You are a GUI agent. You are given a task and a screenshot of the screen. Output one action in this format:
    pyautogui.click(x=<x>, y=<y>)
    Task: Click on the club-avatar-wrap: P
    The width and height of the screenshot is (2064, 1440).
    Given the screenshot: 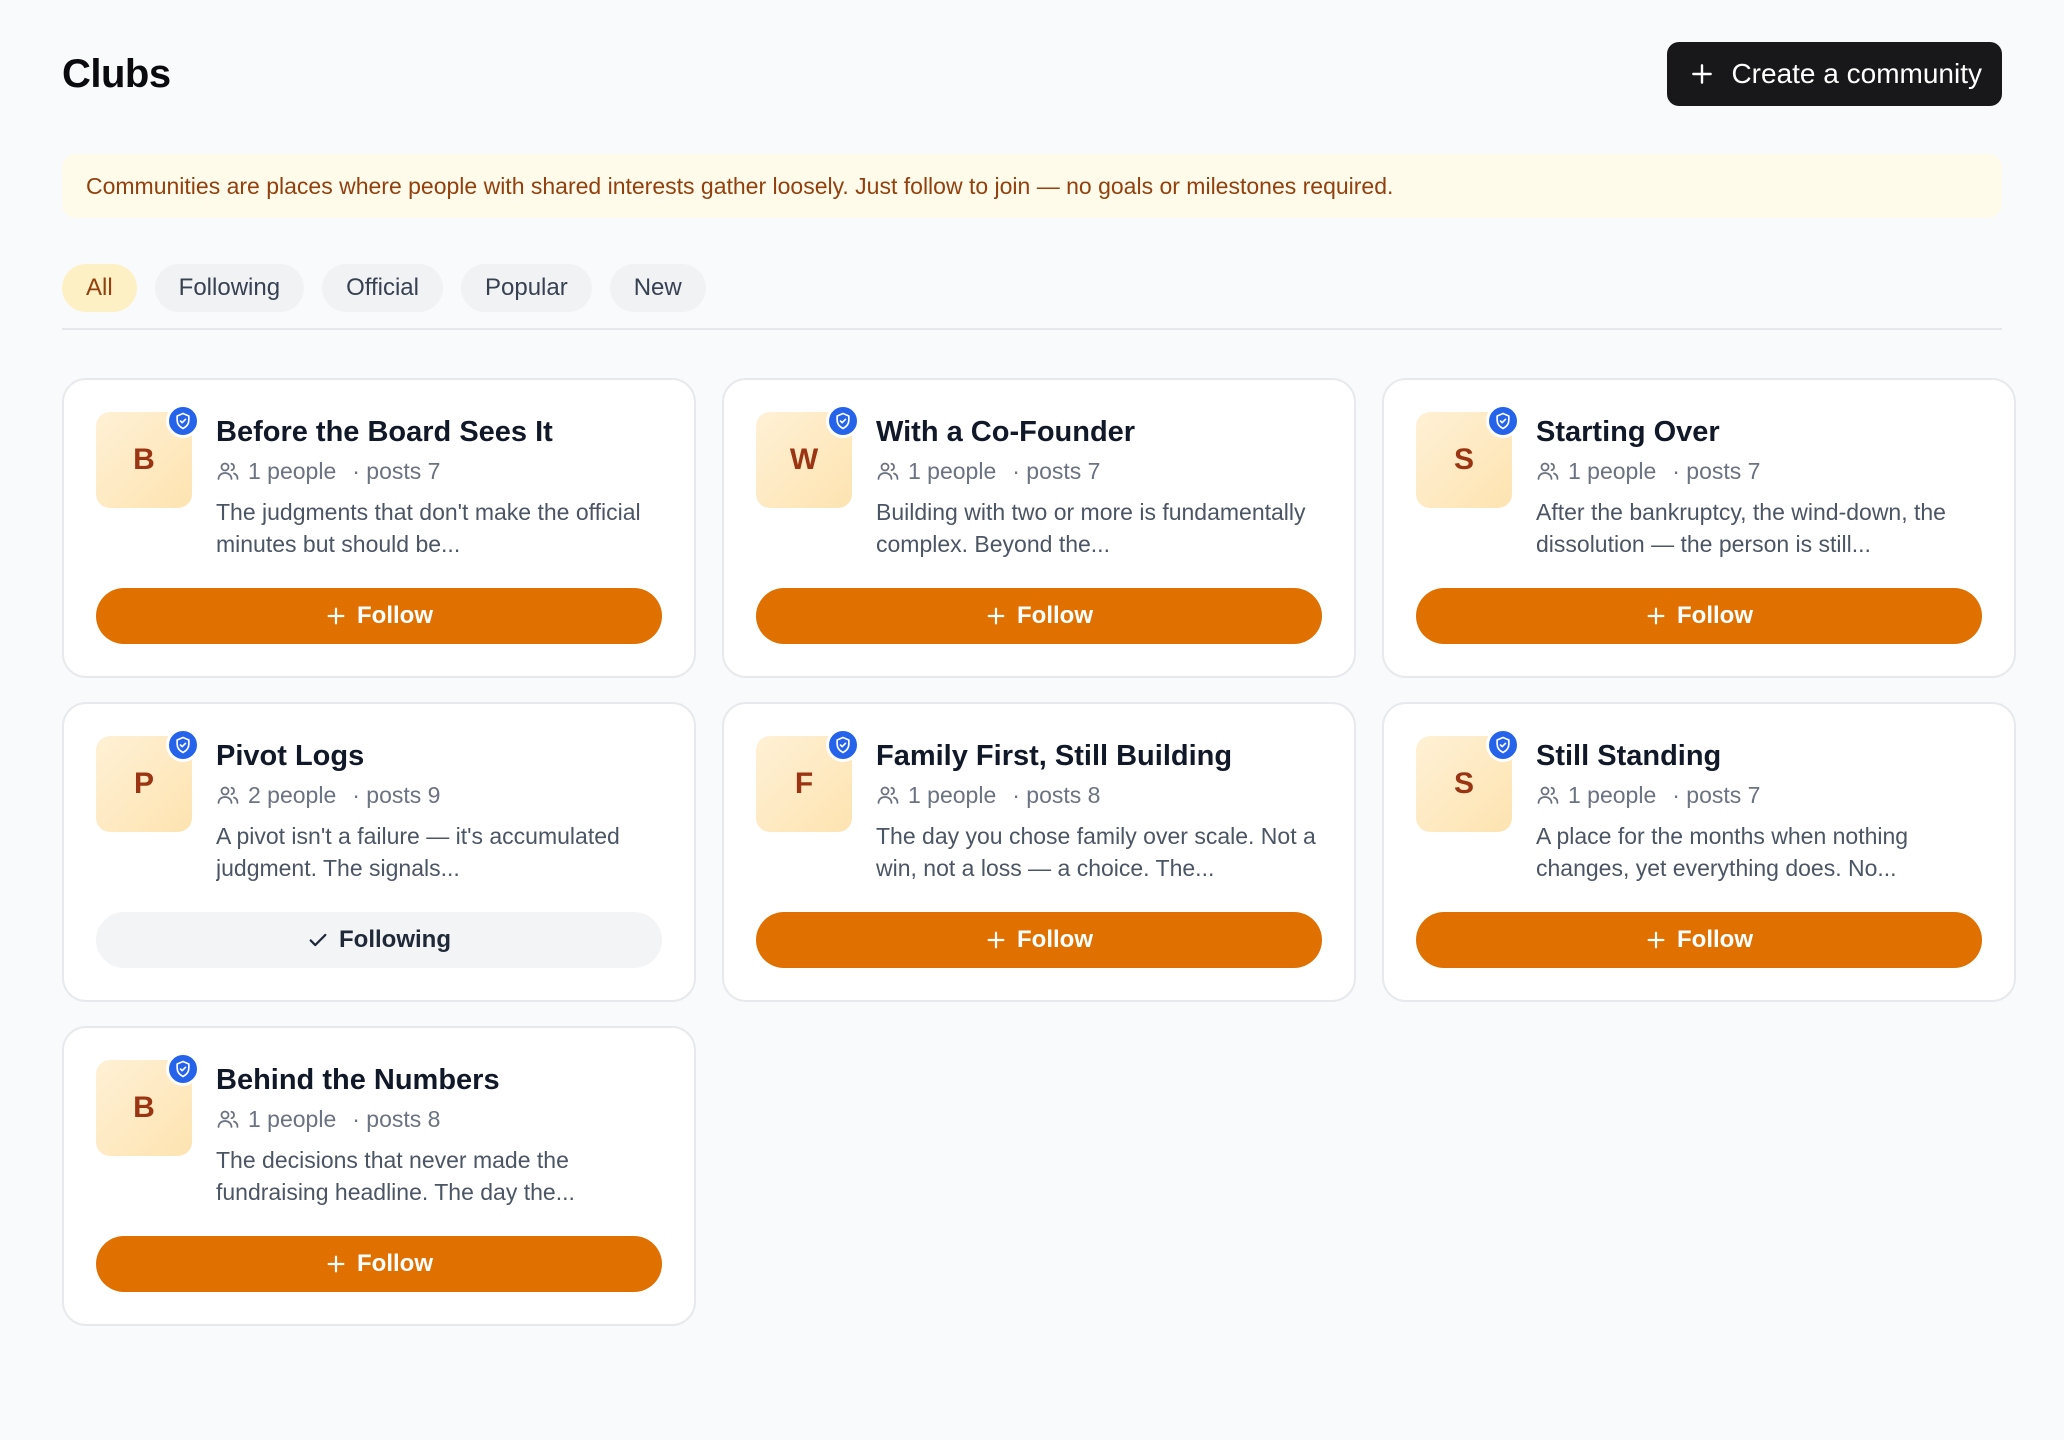 What is the action you would take?
    pyautogui.click(x=148, y=780)
    